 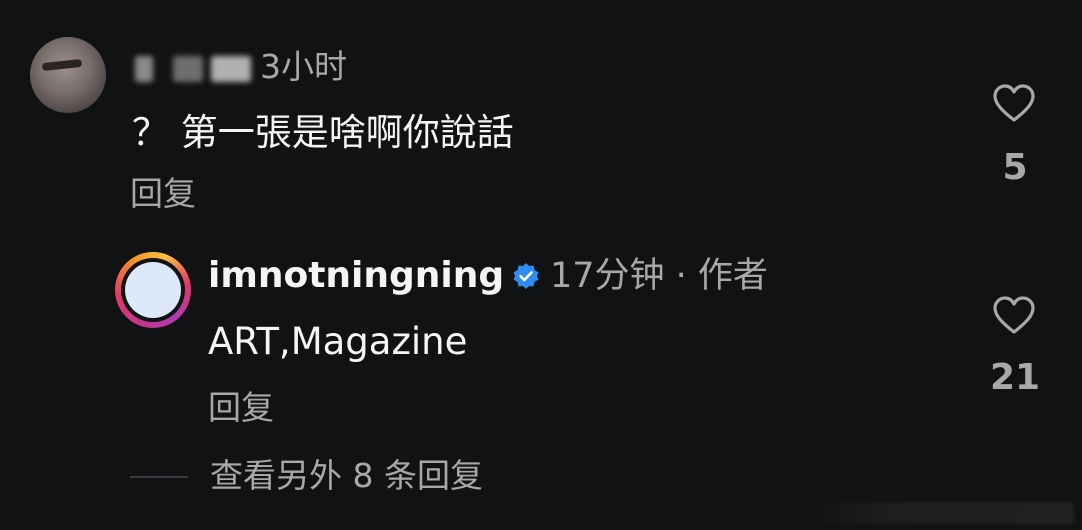 What do you see at coordinates (323, 132) in the screenshot?
I see `comment-text: ？ 第一張是啥啊你說話` at bounding box center [323, 132].